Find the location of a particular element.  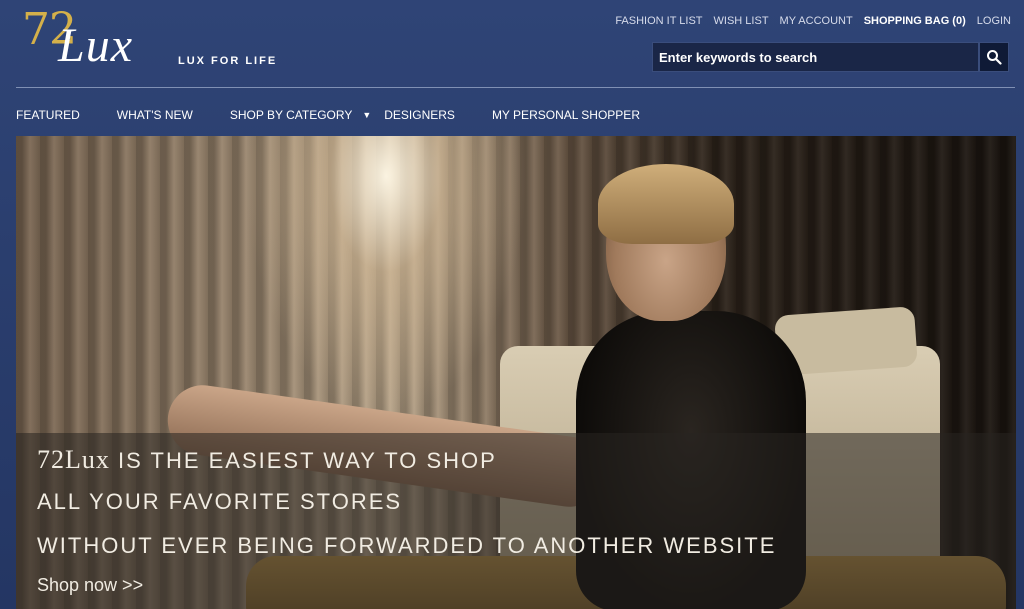

wish-list-link: WISH LIST is located at coordinates (741, 21).